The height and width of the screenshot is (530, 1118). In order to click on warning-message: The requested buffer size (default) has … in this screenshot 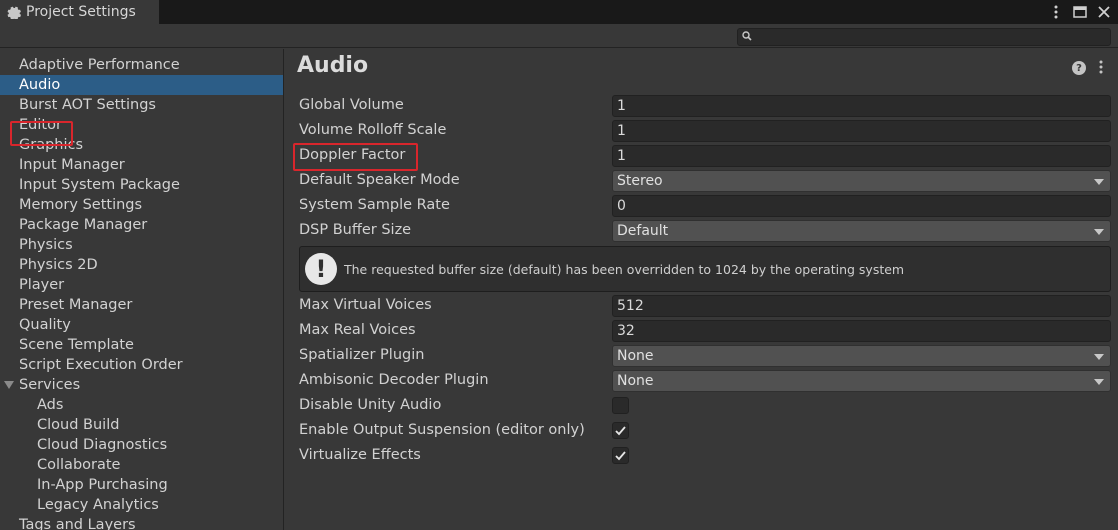, I will do `click(624, 269)`.